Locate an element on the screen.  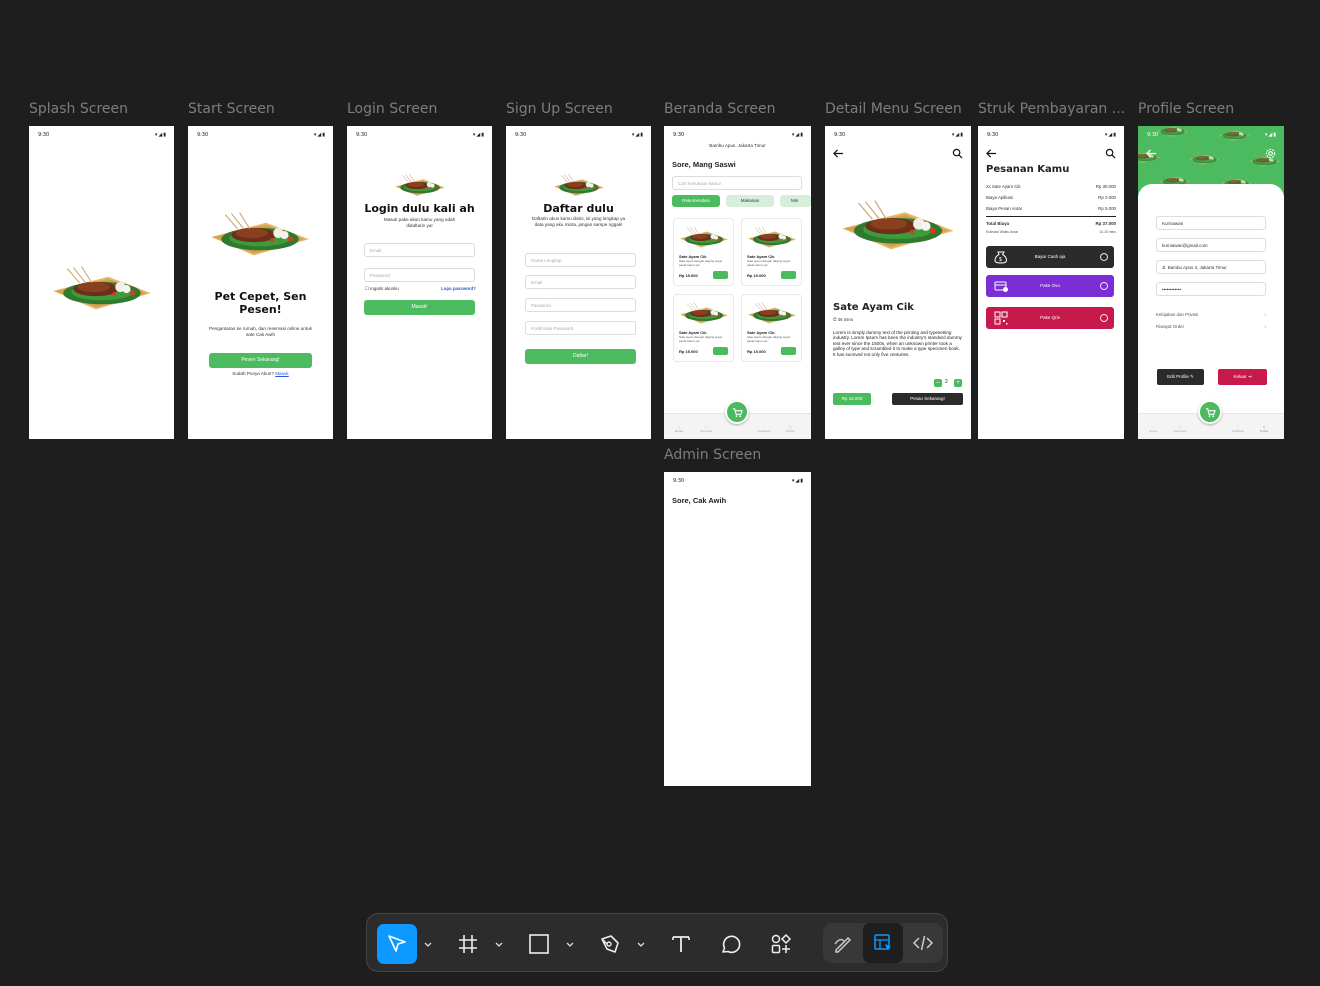
frame-label-beranda: Beranda Screen is located at coordinates (719, 109).